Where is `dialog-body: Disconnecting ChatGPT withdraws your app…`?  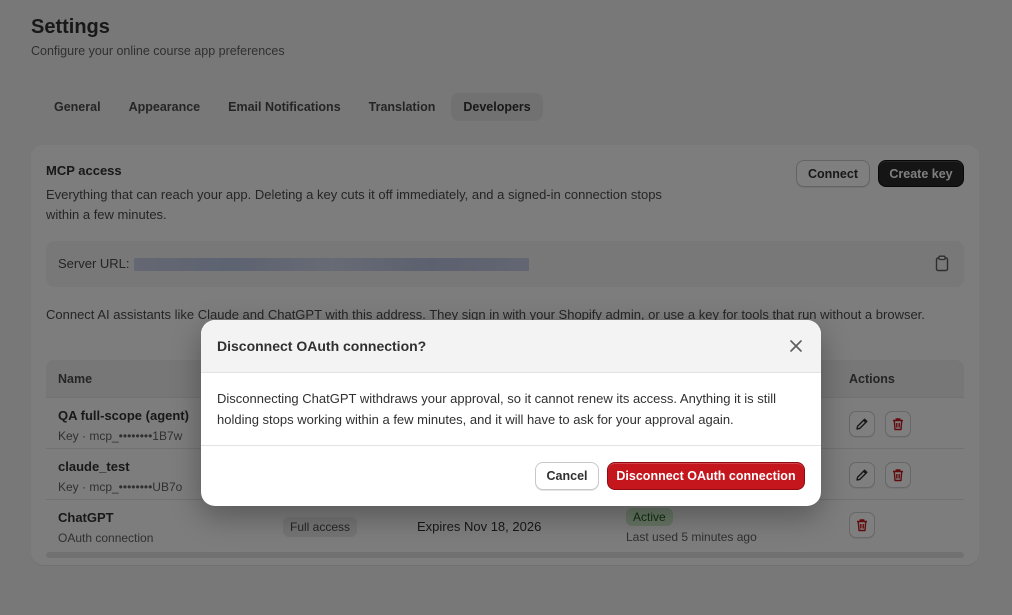
dialog-body: Disconnecting ChatGPT withdraws your app… is located at coordinates (497, 409).